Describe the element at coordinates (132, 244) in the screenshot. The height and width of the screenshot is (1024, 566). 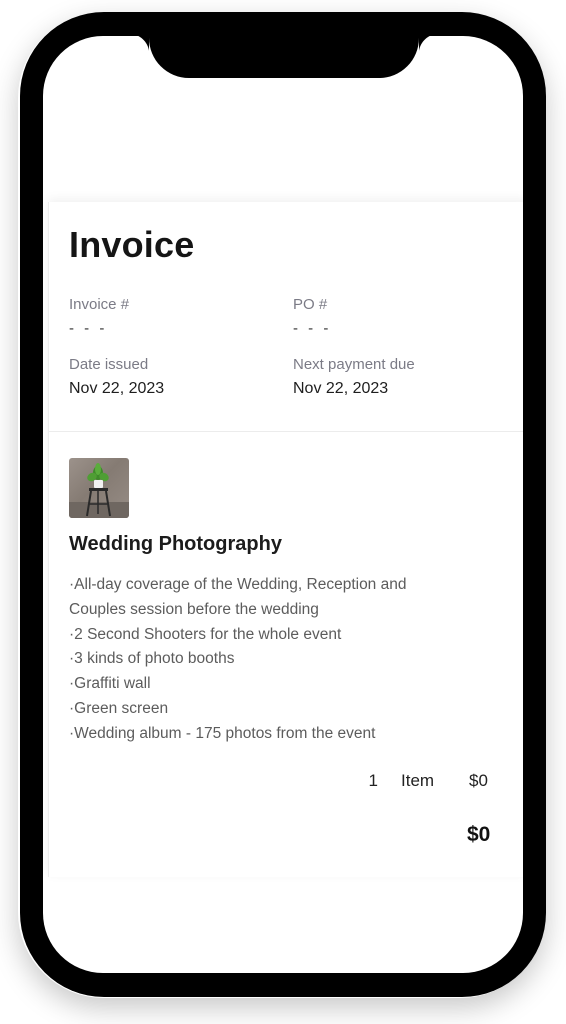
I see `page-title: Invoice` at that location.